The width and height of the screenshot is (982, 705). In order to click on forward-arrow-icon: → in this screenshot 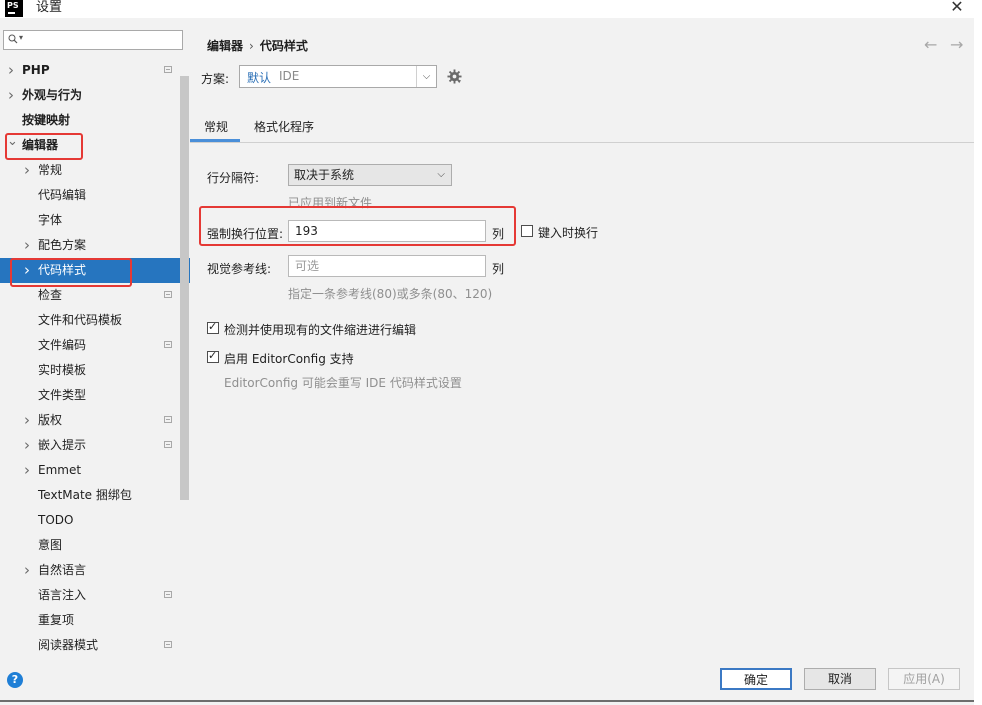, I will do `click(956, 44)`.